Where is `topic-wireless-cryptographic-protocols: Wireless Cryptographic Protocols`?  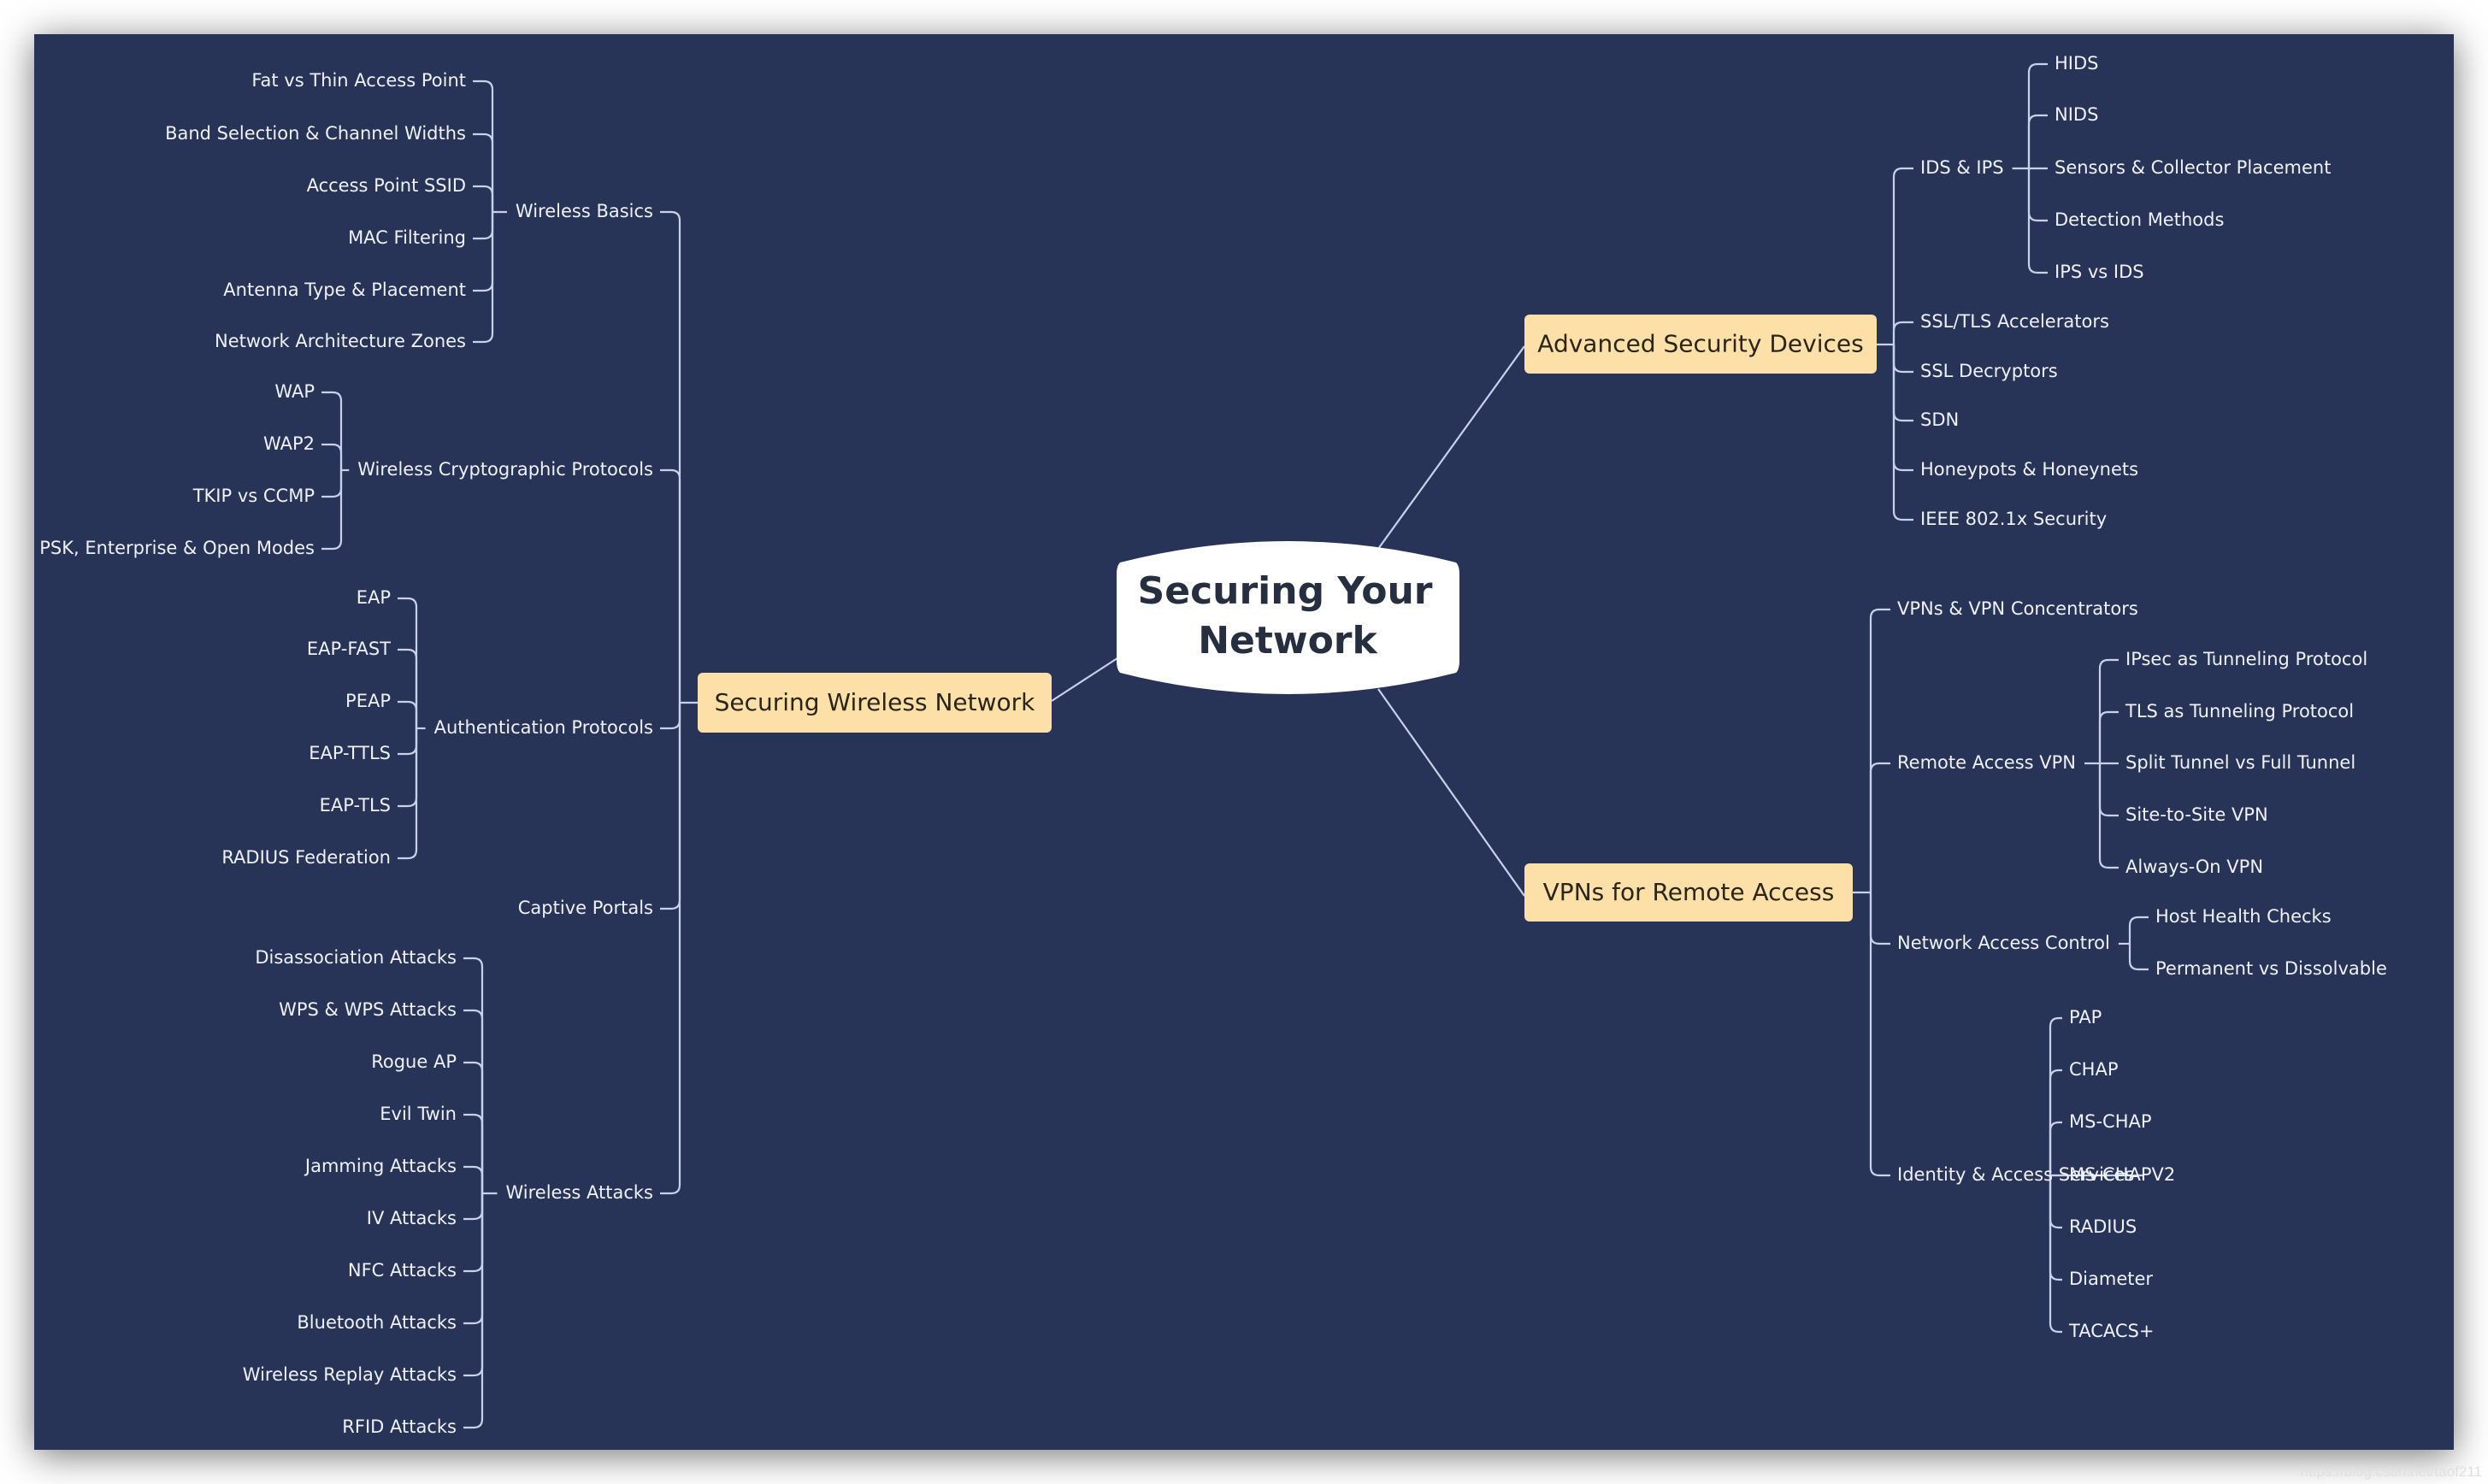 topic-wireless-cryptographic-protocols: Wireless Cryptographic Protocols is located at coordinates (505, 469).